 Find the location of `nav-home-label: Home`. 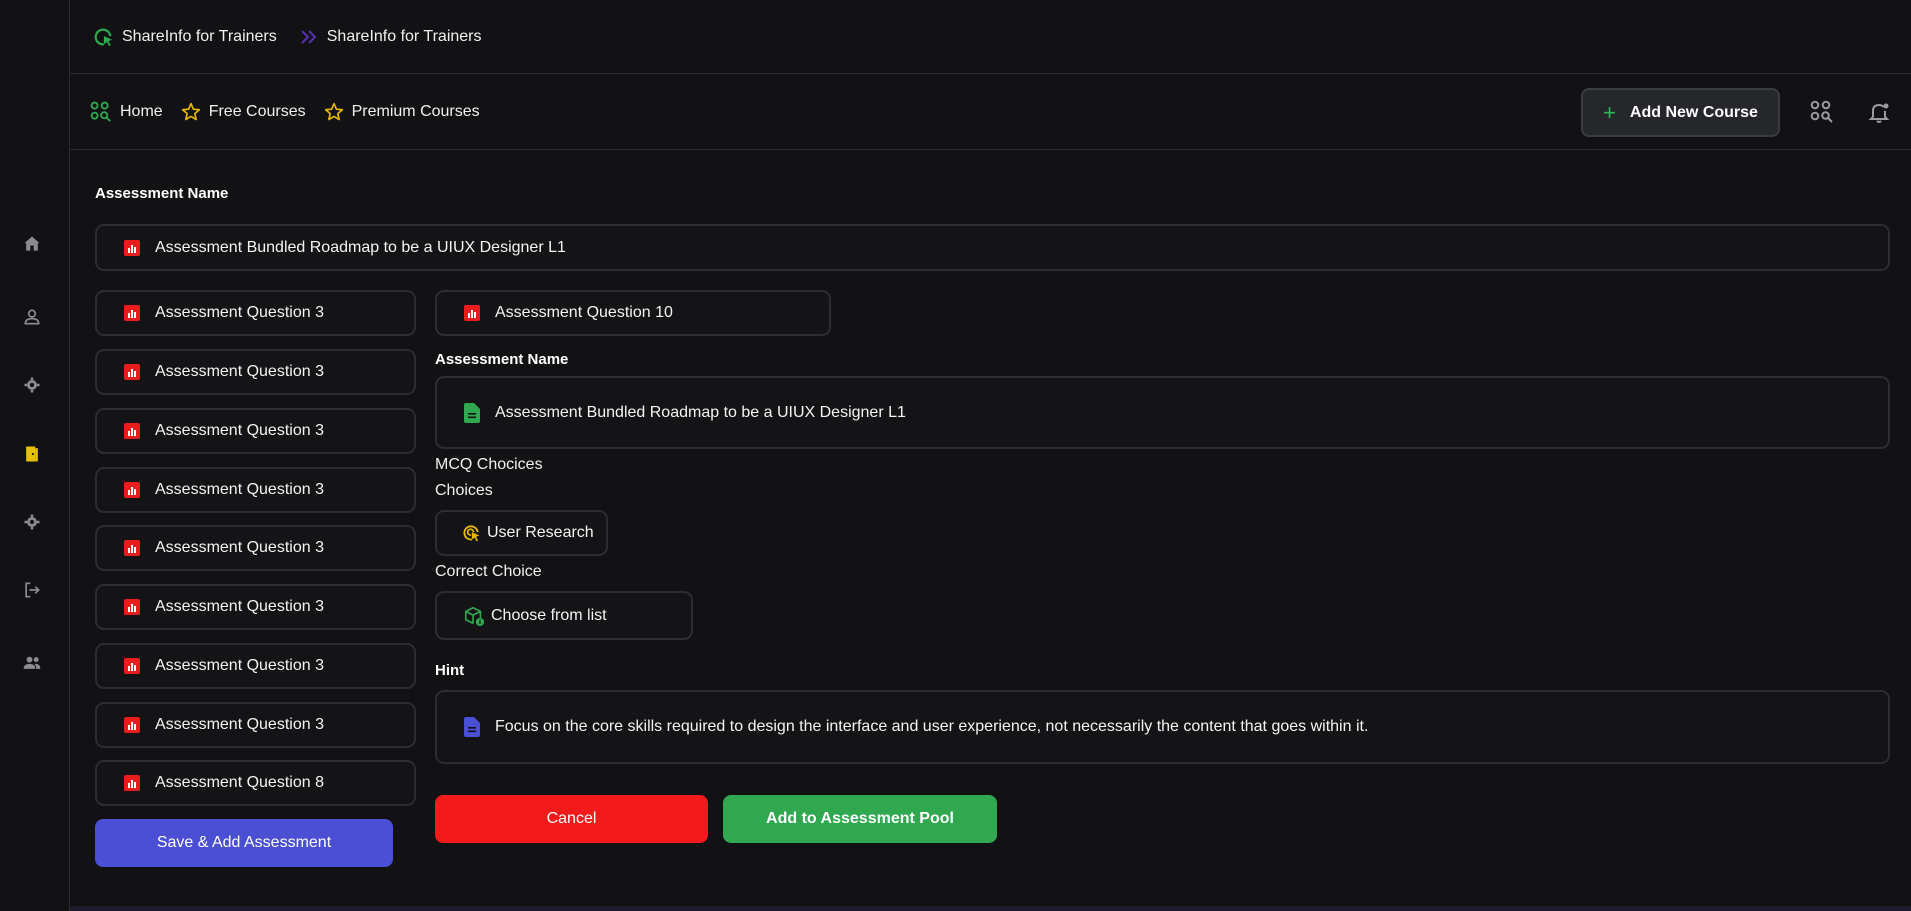

nav-home-label: Home is located at coordinates (141, 111).